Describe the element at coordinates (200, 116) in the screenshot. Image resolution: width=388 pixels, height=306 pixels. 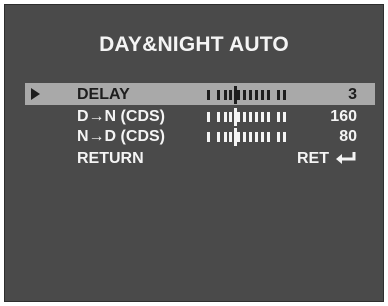
I see `menu-item-d-to-n-cds: D→N (CDS) 160` at that location.